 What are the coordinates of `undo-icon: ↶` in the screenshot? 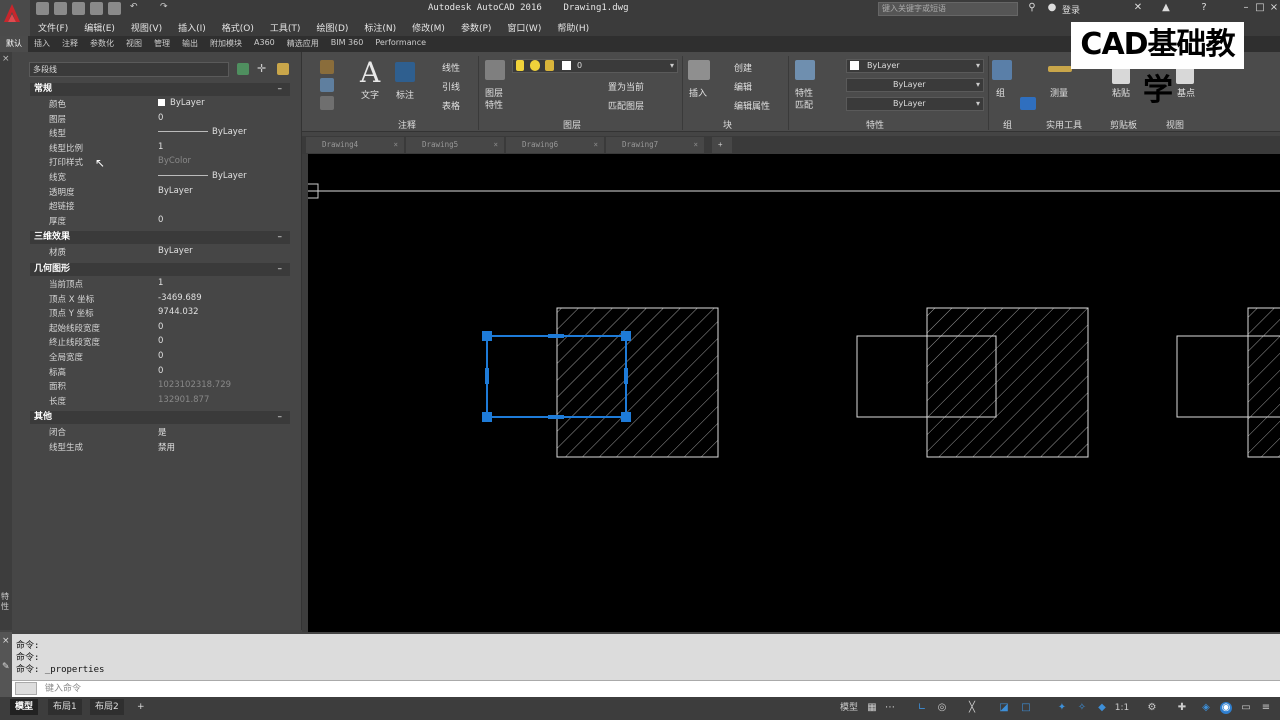 It's located at (136, 8).